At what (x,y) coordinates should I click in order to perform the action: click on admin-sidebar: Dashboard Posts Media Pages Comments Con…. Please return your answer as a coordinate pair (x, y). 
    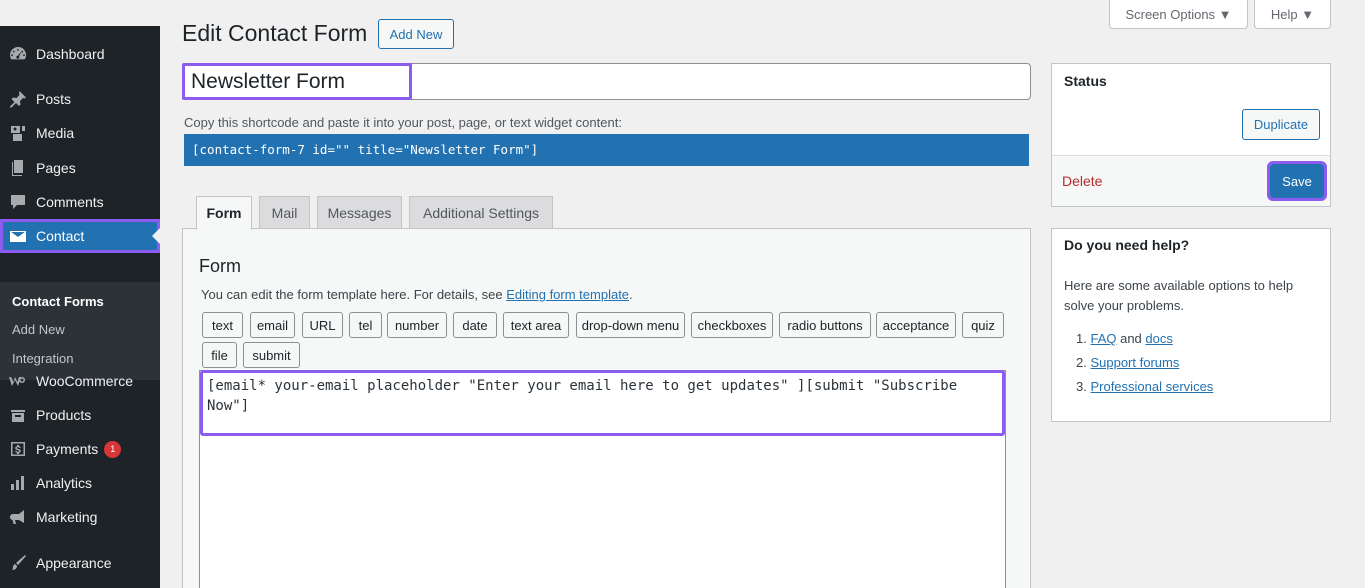
    Looking at the image, I should click on (80, 307).